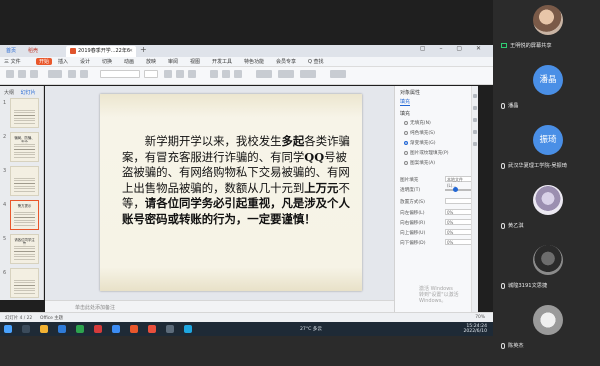 Image resolution: width=600 pixels, height=366 pixels. I want to click on start-icon, so click(8, 329).